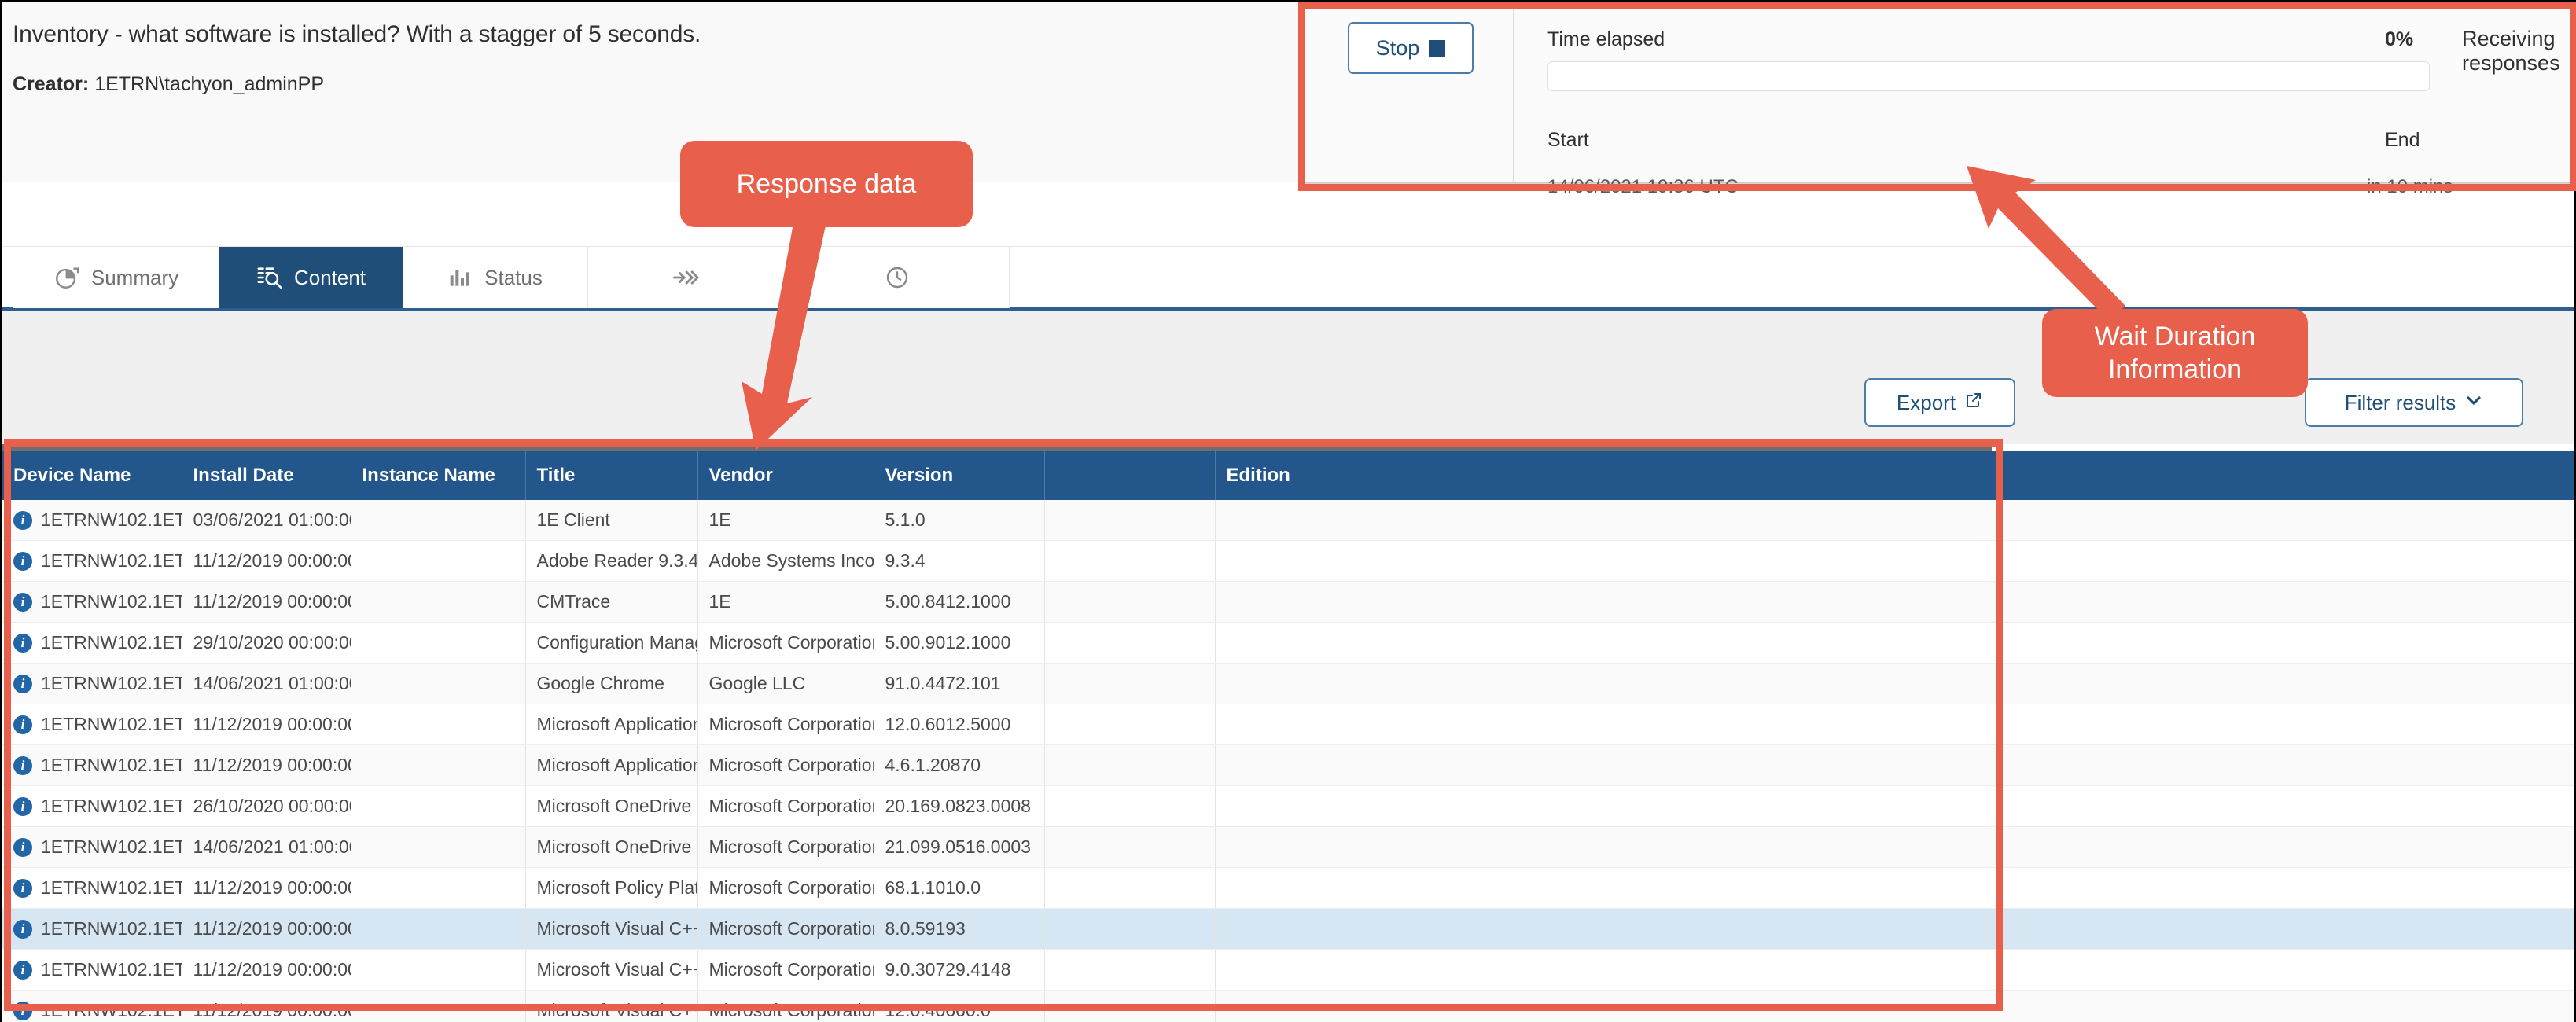 This screenshot has width=2576, height=1022. What do you see at coordinates (997, 447) in the screenshot?
I see `horizontal-scrollbar` at bounding box center [997, 447].